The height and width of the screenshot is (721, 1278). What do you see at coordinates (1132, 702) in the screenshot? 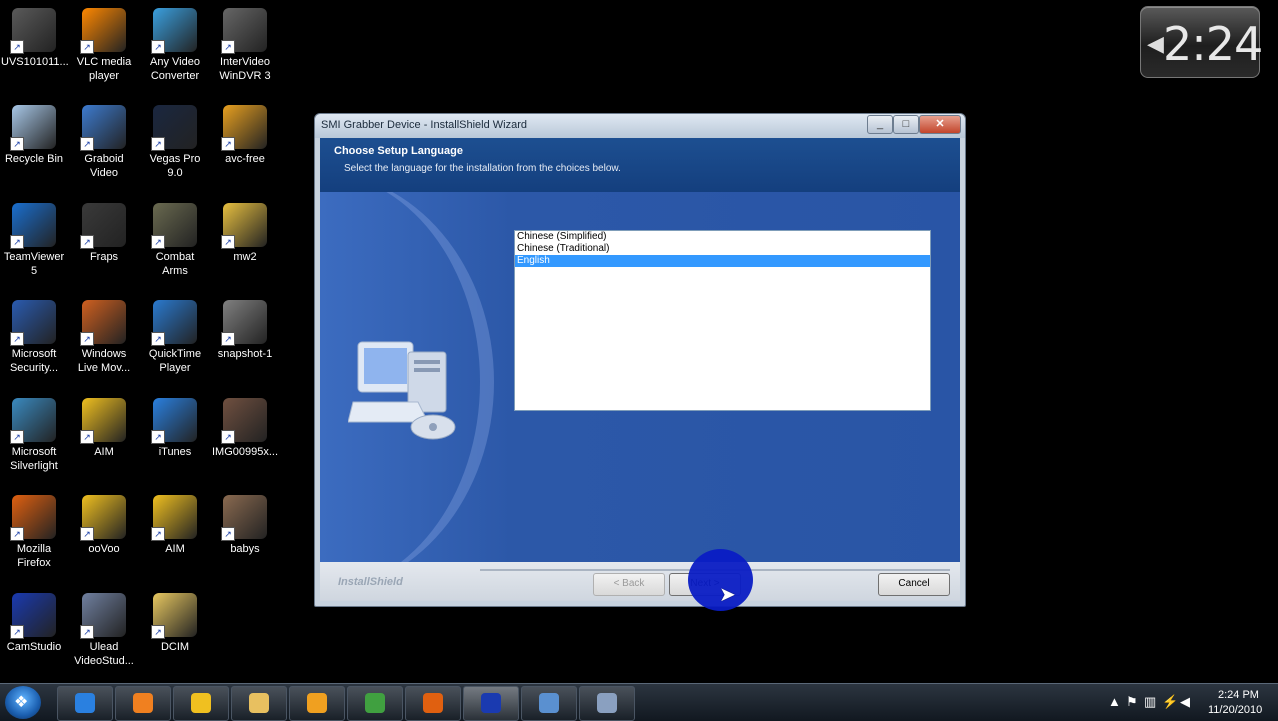
I see `flag-icon: ⚑` at bounding box center [1132, 702].